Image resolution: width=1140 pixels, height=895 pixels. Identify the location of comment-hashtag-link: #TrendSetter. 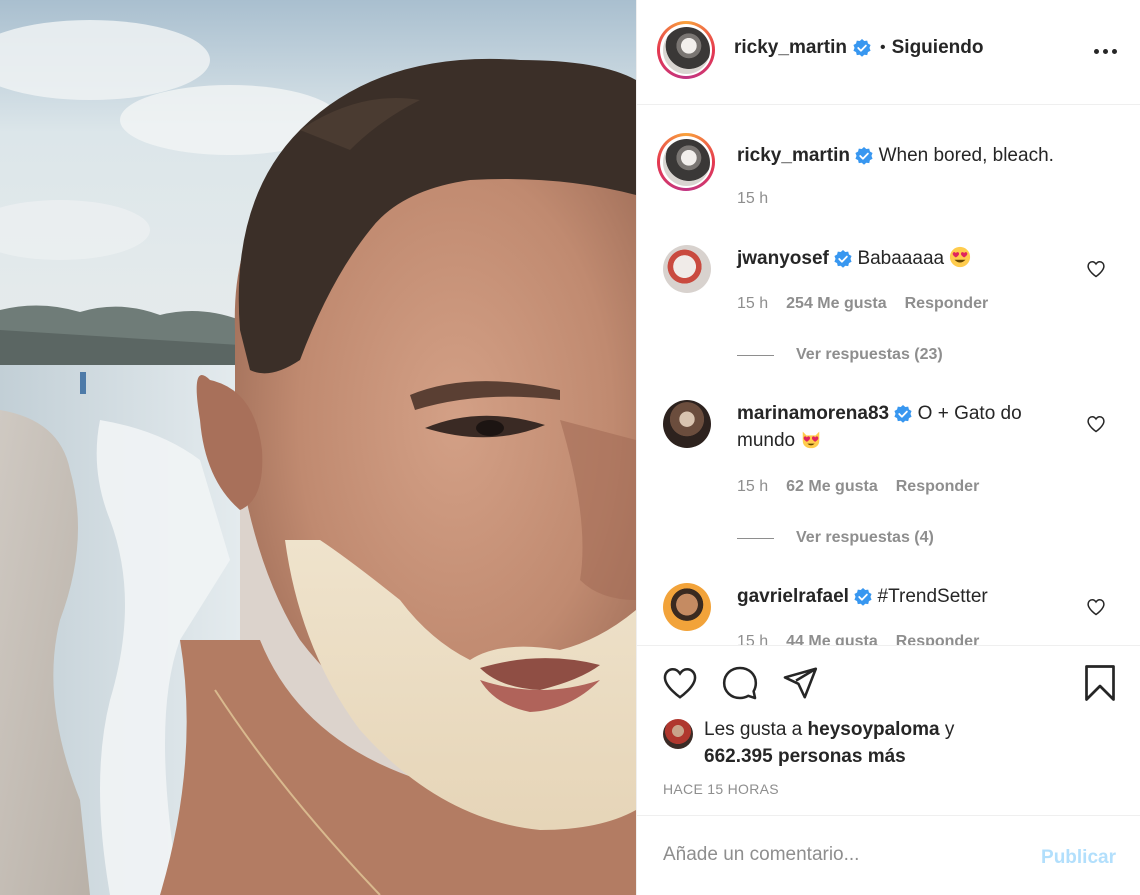
(933, 596).